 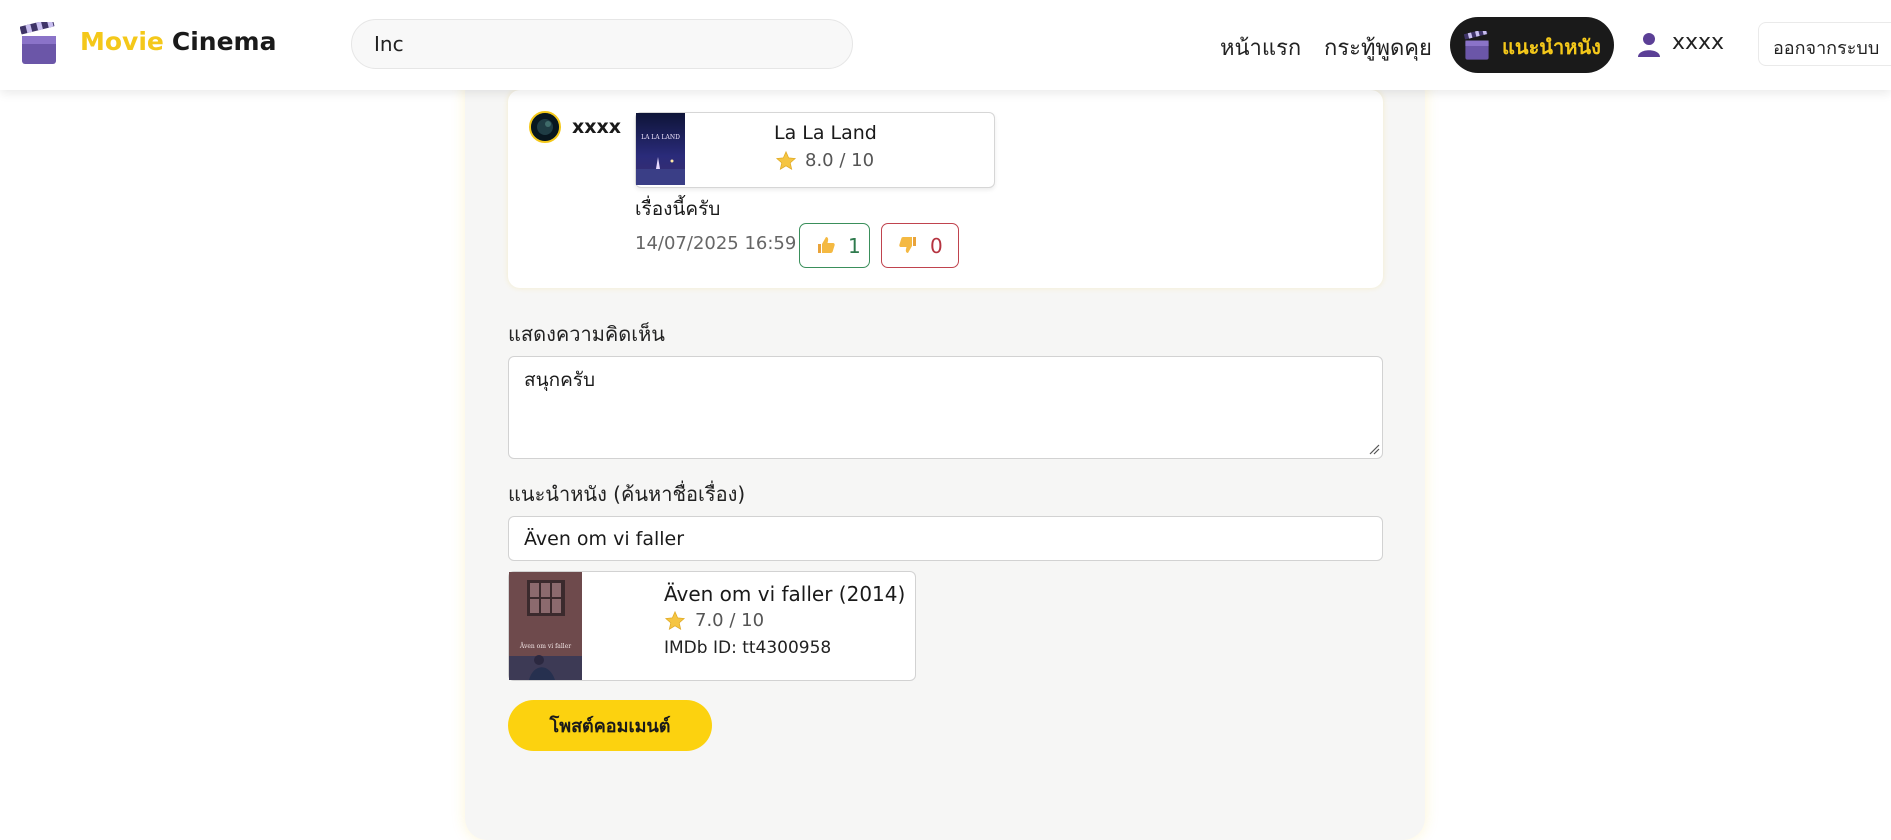 What do you see at coordinates (1378, 47) in the screenshot?
I see `nav-forum-link: กระทู้พูดคุย` at bounding box center [1378, 47].